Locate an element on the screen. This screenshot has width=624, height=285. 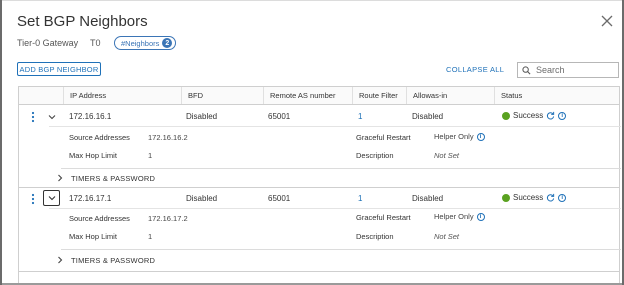
row2-maxhop-value: 1 is located at coordinates (150, 236).